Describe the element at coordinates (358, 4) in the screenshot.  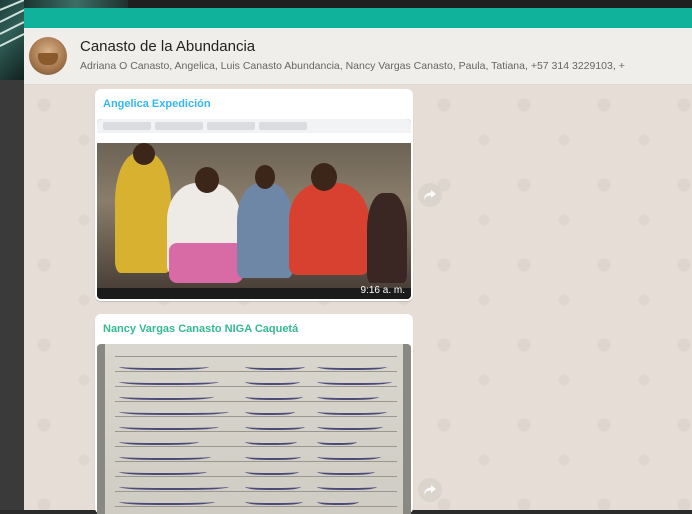
I see `window-top-bar` at that location.